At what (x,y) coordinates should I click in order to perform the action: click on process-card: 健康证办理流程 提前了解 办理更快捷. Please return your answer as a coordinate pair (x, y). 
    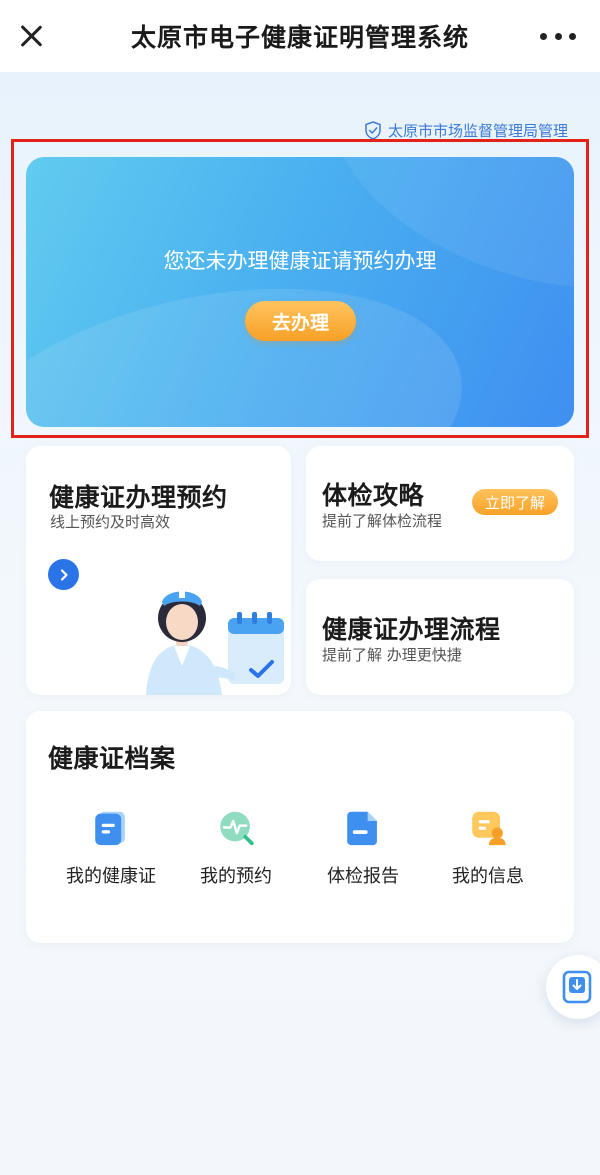
    Looking at the image, I should click on (440, 637).